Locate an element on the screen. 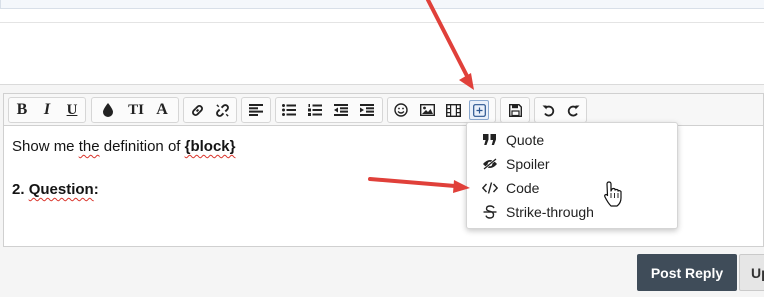  bold-icon: B is located at coordinates (22, 109).